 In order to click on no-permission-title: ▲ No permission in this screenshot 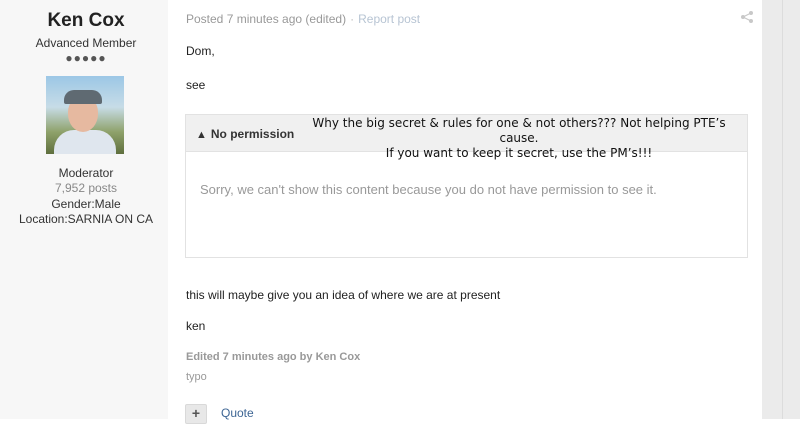, I will do `click(245, 134)`.